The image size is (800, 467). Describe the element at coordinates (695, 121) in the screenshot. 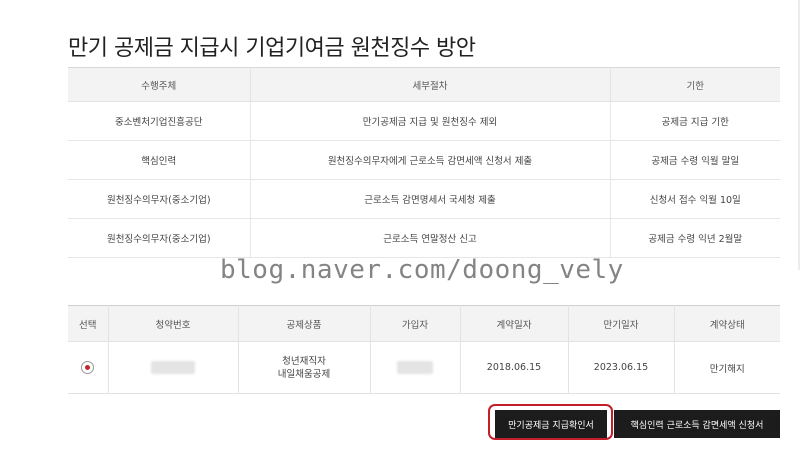

I see `deadline-cell: 공제금 지급 기한` at that location.